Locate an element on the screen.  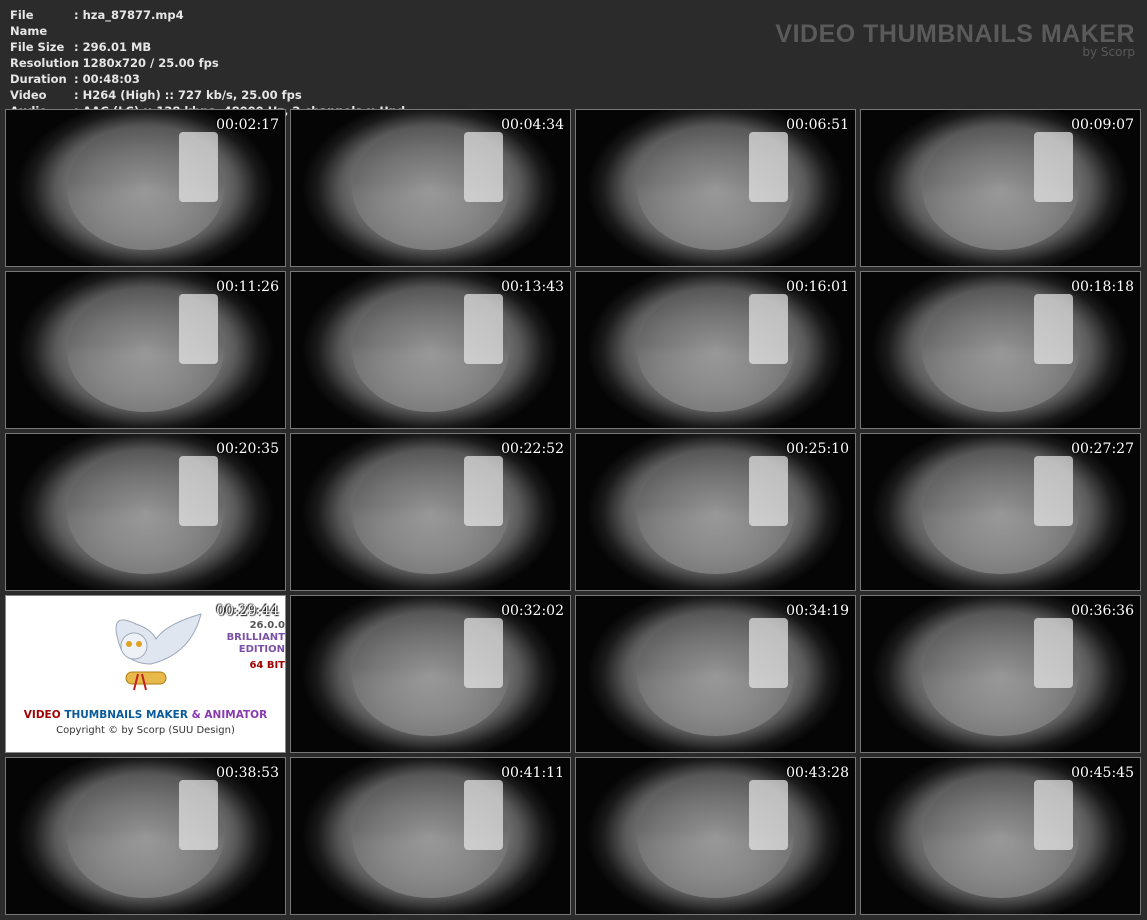
logo-title: VIDEO THUMBNAILS MAKER & ANIMATOR is located at coordinates (145, 715).